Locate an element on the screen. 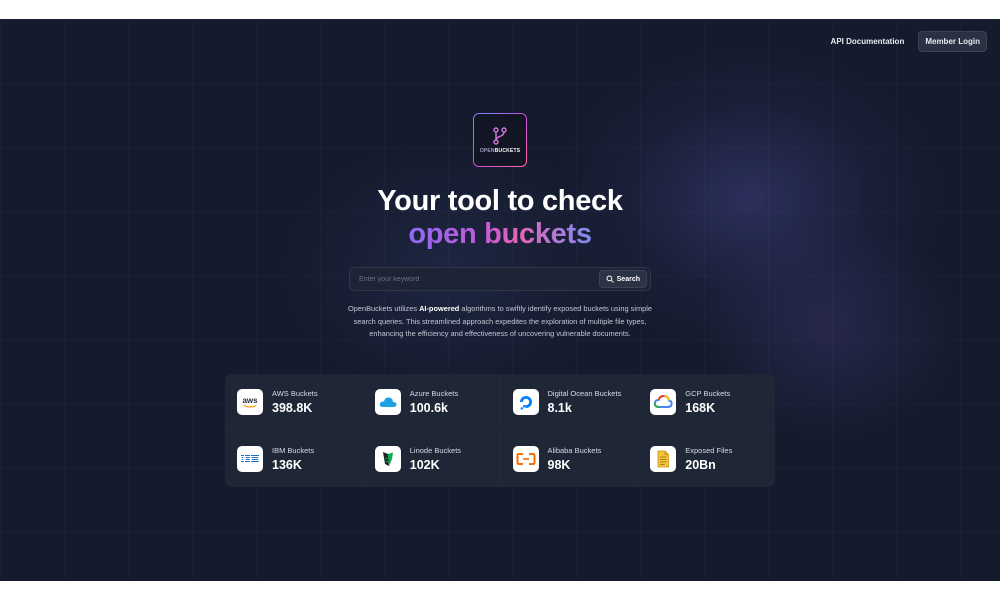 The image size is (1000, 600). file-icon is located at coordinates (663, 459).